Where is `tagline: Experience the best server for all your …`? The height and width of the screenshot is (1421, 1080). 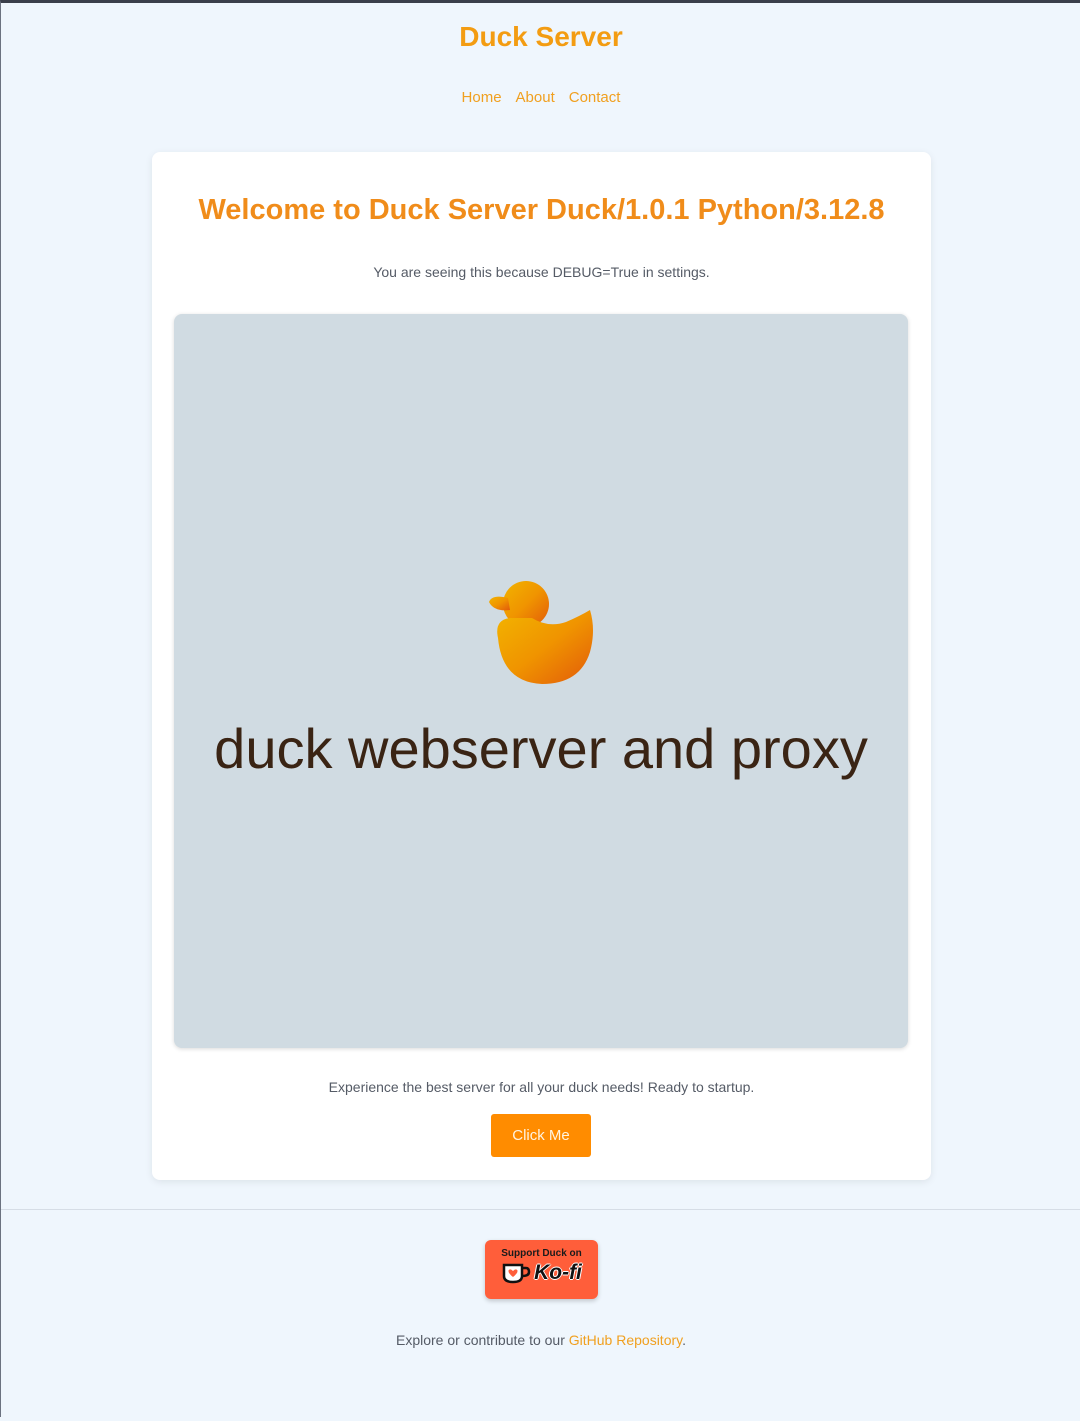
tagline: Experience the best server for all your … is located at coordinates (541, 1087).